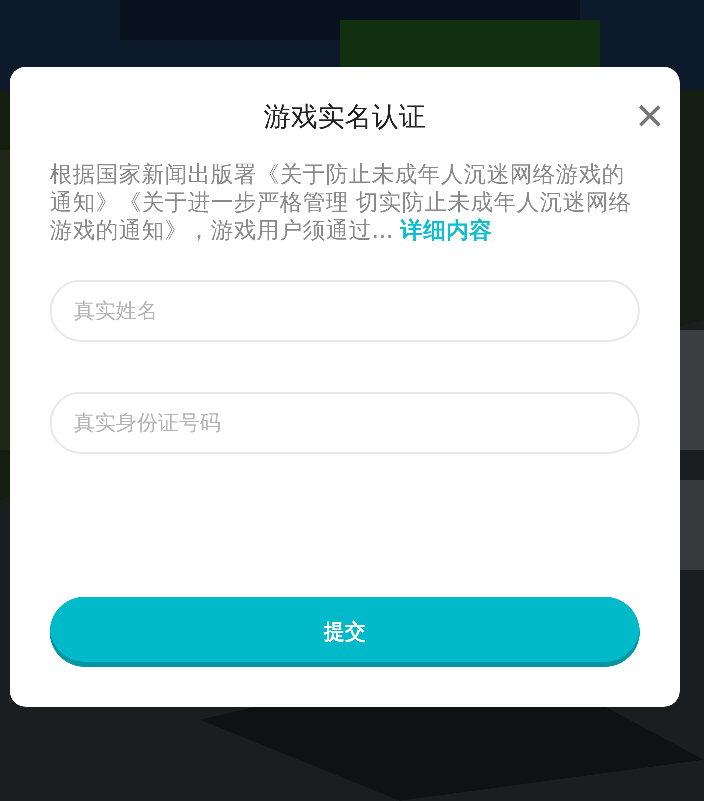 This screenshot has width=704, height=801. Describe the element at coordinates (446, 231) in the screenshot. I see `details-link: 详细内容` at that location.